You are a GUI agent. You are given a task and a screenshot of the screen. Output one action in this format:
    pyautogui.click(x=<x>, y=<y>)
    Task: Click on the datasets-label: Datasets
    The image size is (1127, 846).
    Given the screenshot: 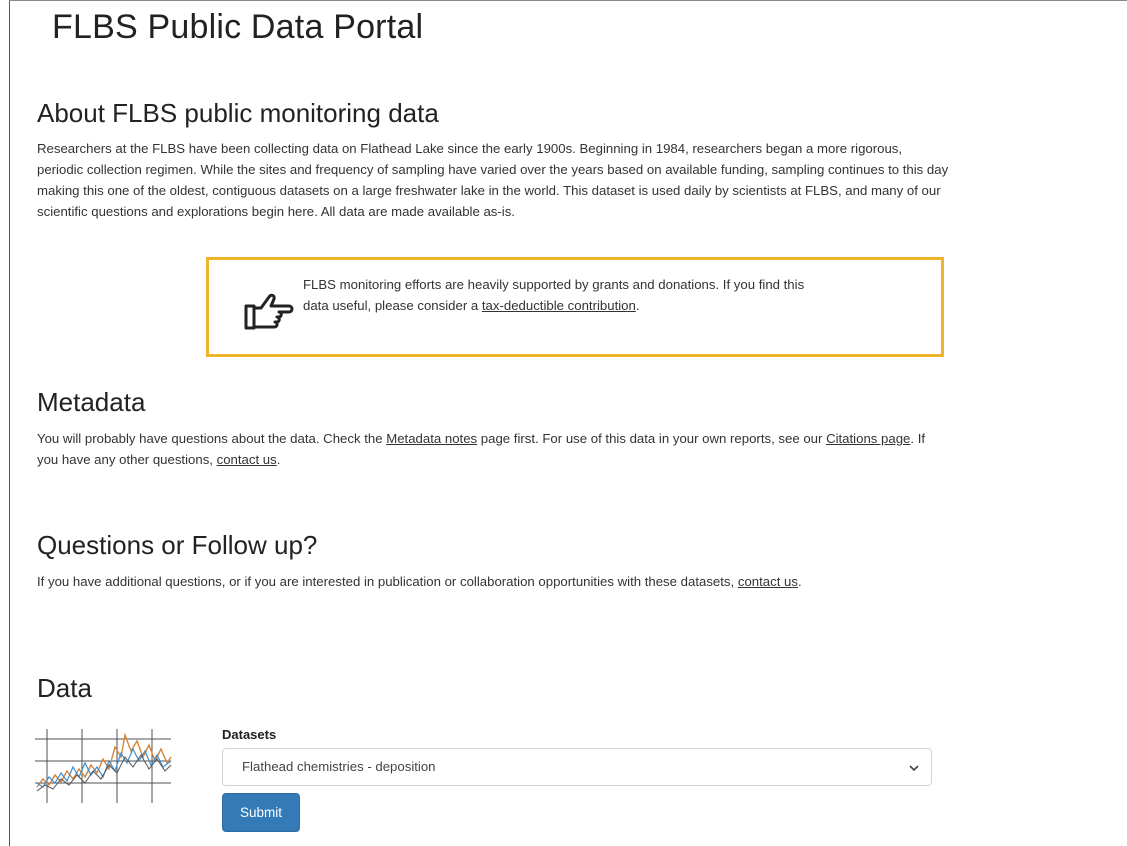 What is the action you would take?
    pyautogui.click(x=249, y=734)
    